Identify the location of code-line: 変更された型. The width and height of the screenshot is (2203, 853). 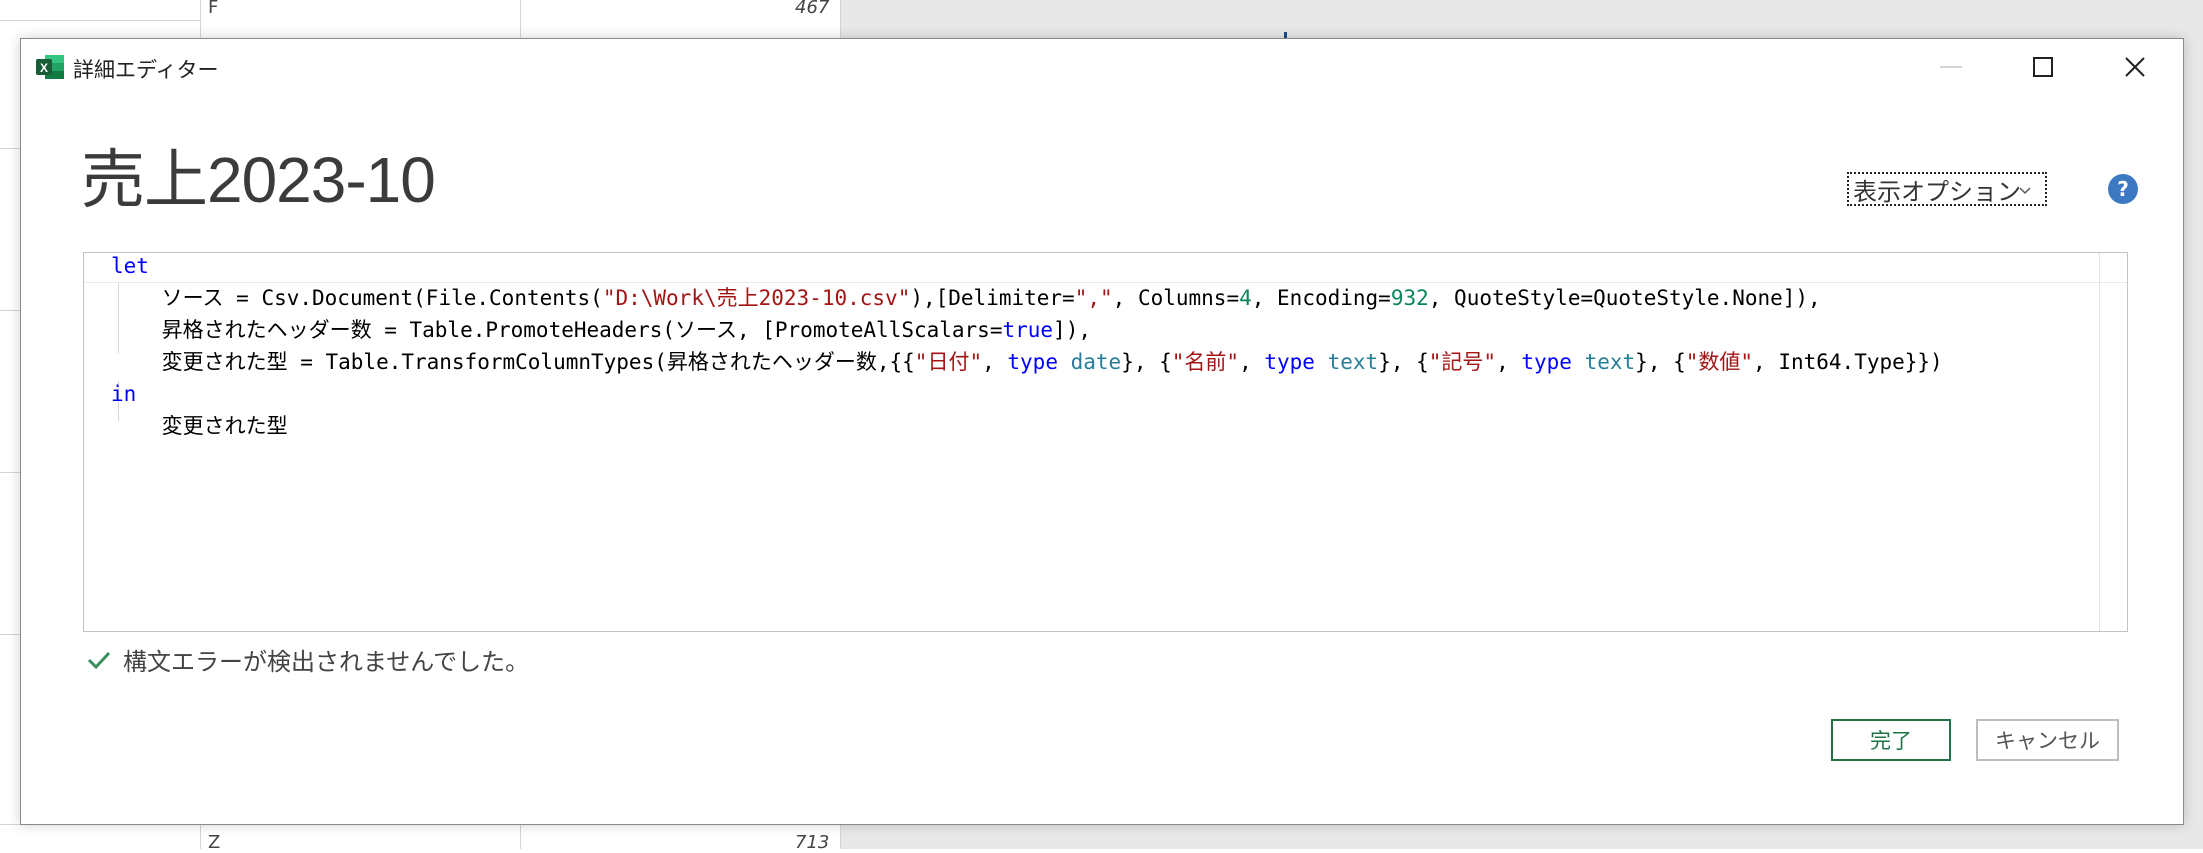
(199, 426).